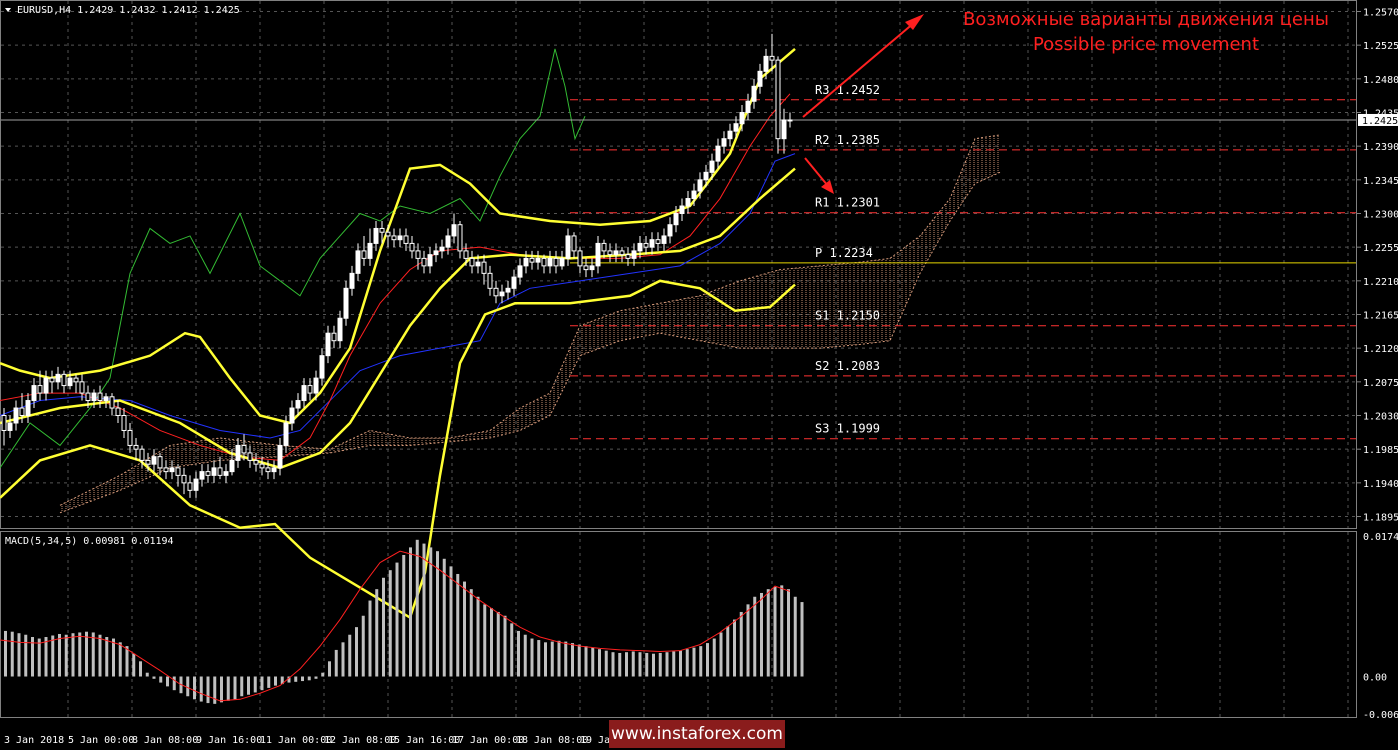  What do you see at coordinates (89, 541) in the screenshot?
I see `macd-header: MACD(5,34,5) 0.00981 0.01194` at bounding box center [89, 541].